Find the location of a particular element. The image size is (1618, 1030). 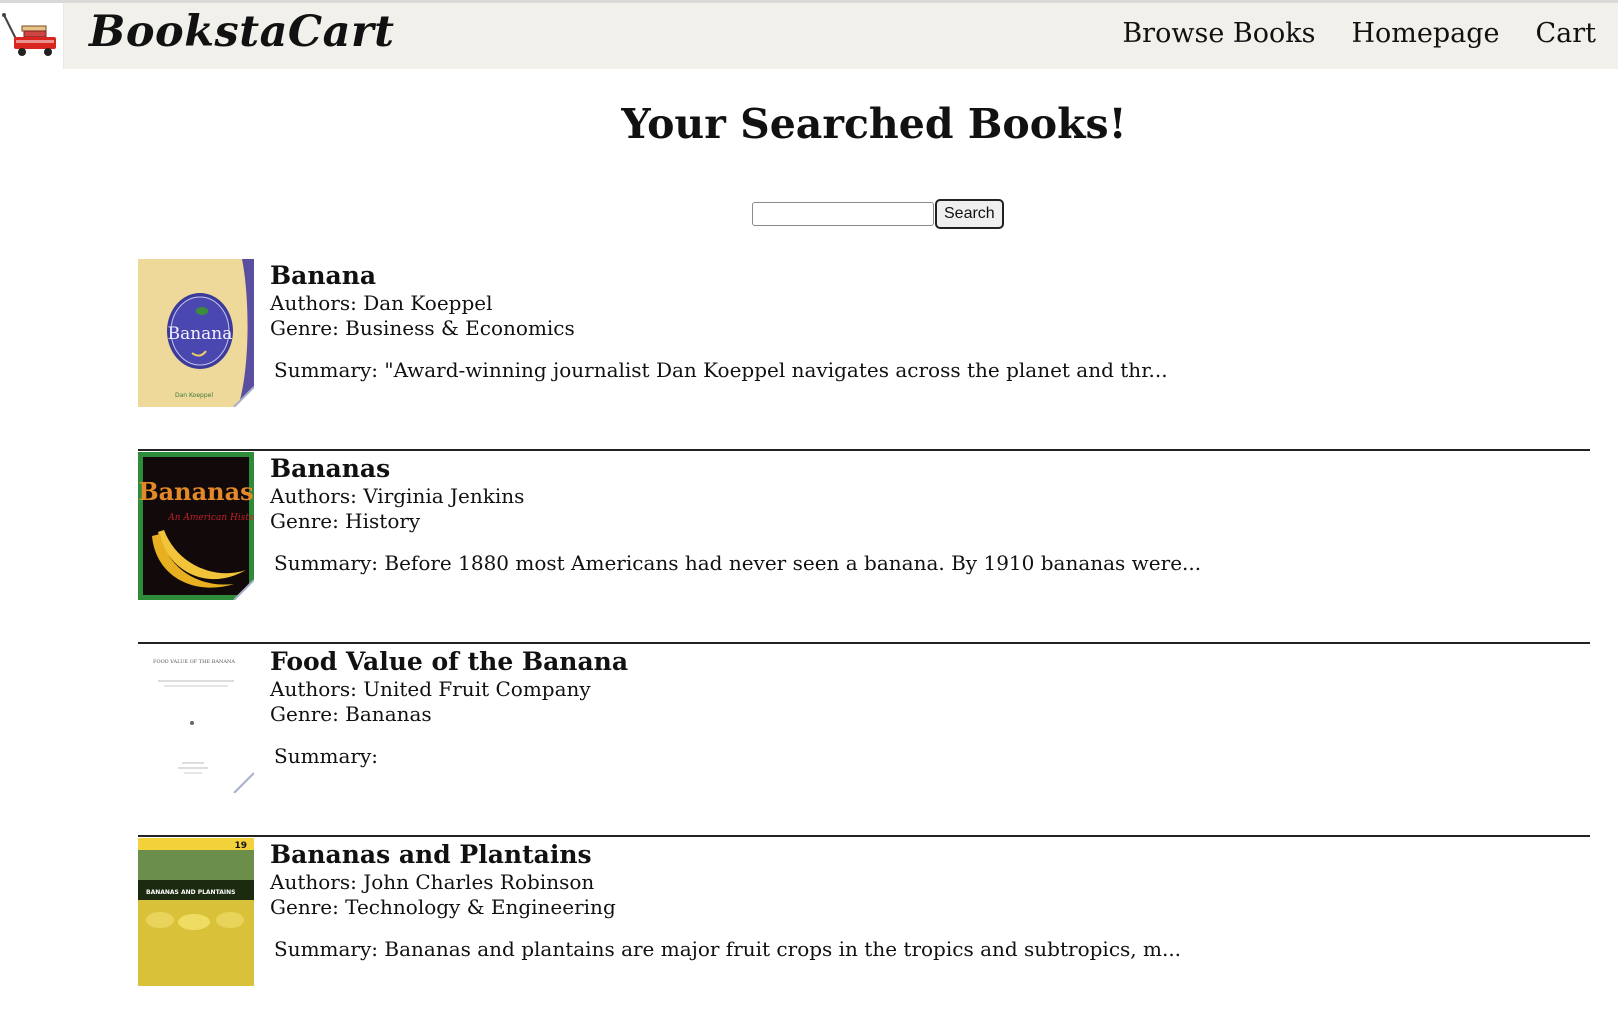

book-title: Bananas is located at coordinates (397, 469).